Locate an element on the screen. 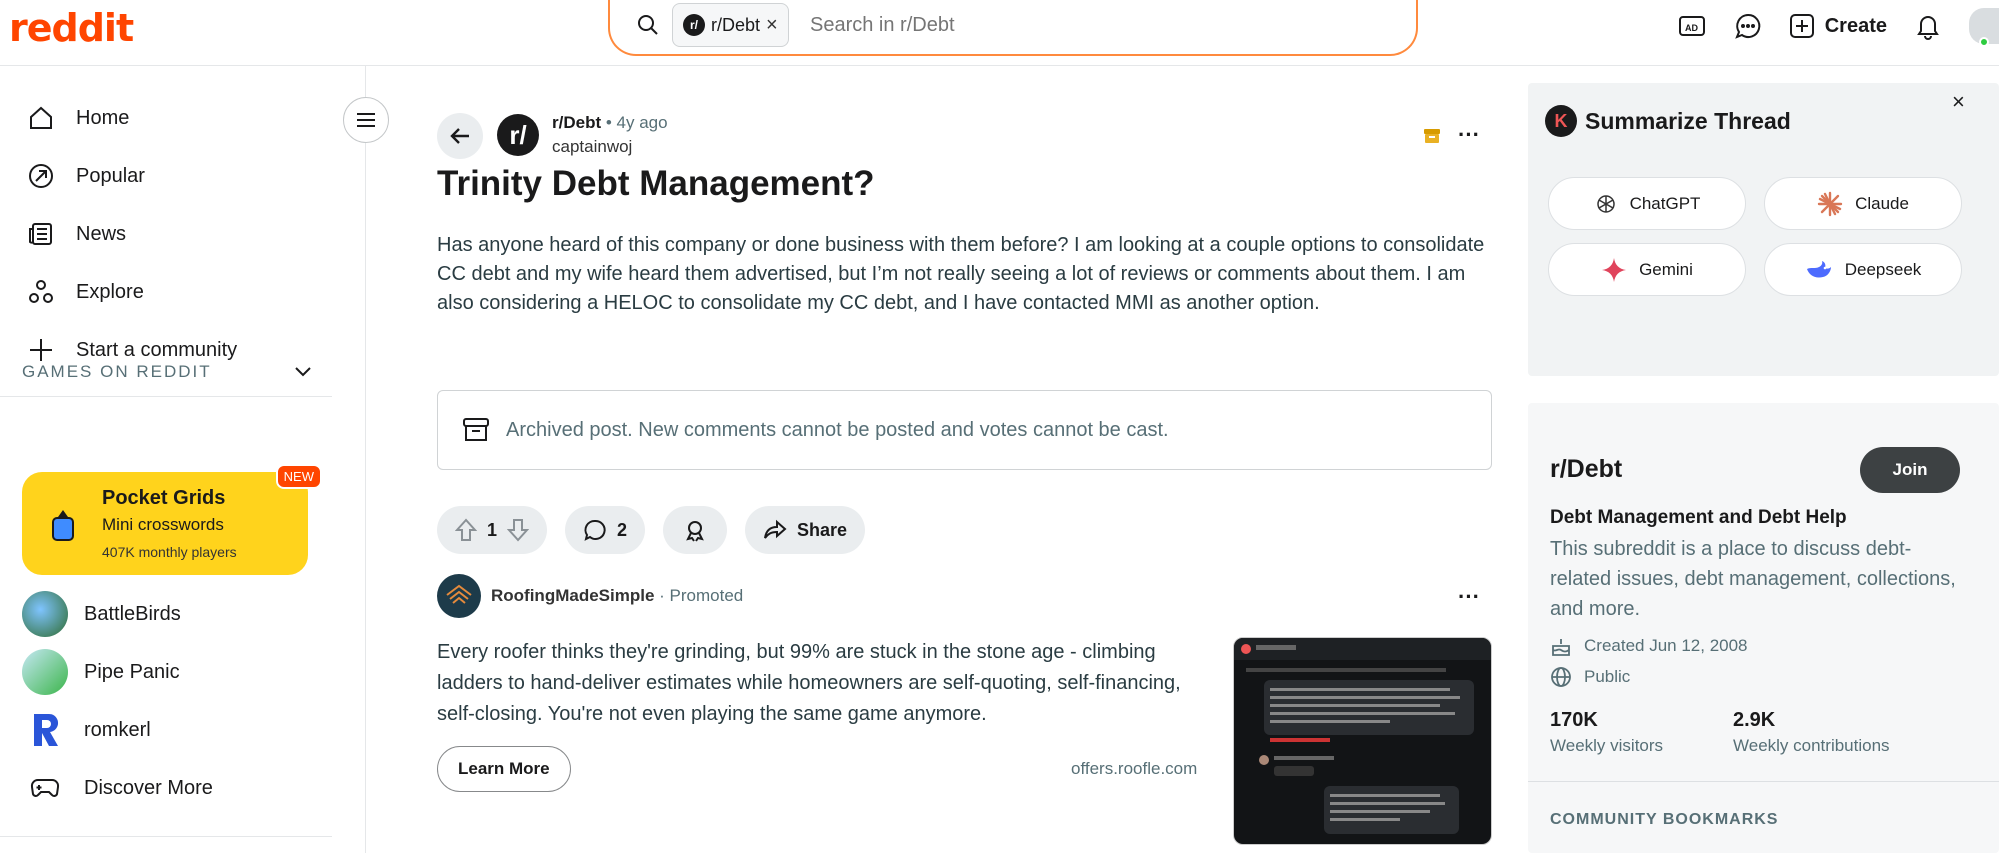 This screenshot has height=853, width=1999. notification-bell-icon is located at coordinates (1928, 26).